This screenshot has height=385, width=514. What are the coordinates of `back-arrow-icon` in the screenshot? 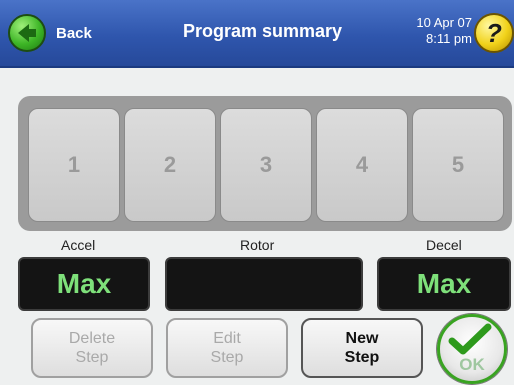 It's located at (27, 33).